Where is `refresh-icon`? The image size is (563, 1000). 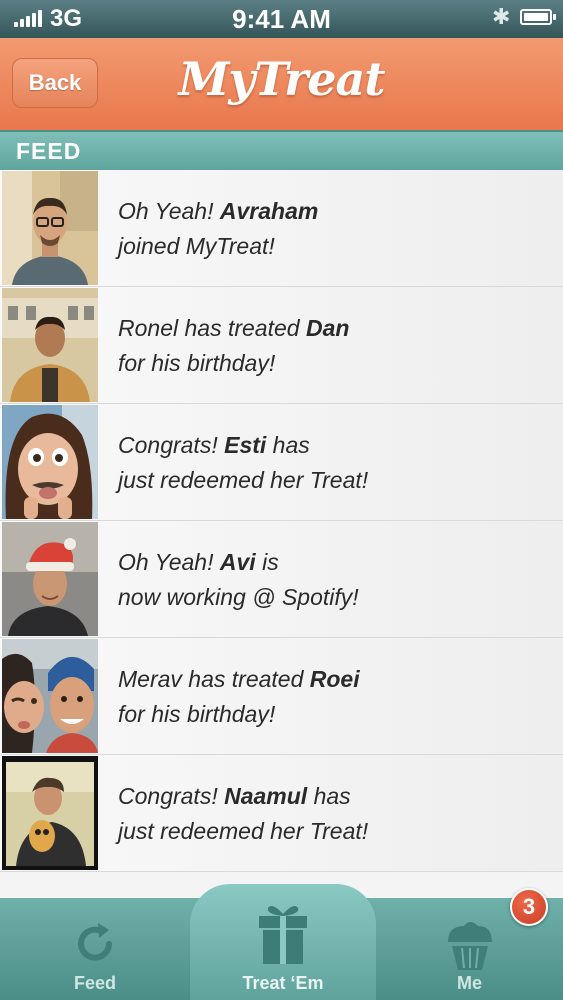 refresh-icon is located at coordinates (95, 942).